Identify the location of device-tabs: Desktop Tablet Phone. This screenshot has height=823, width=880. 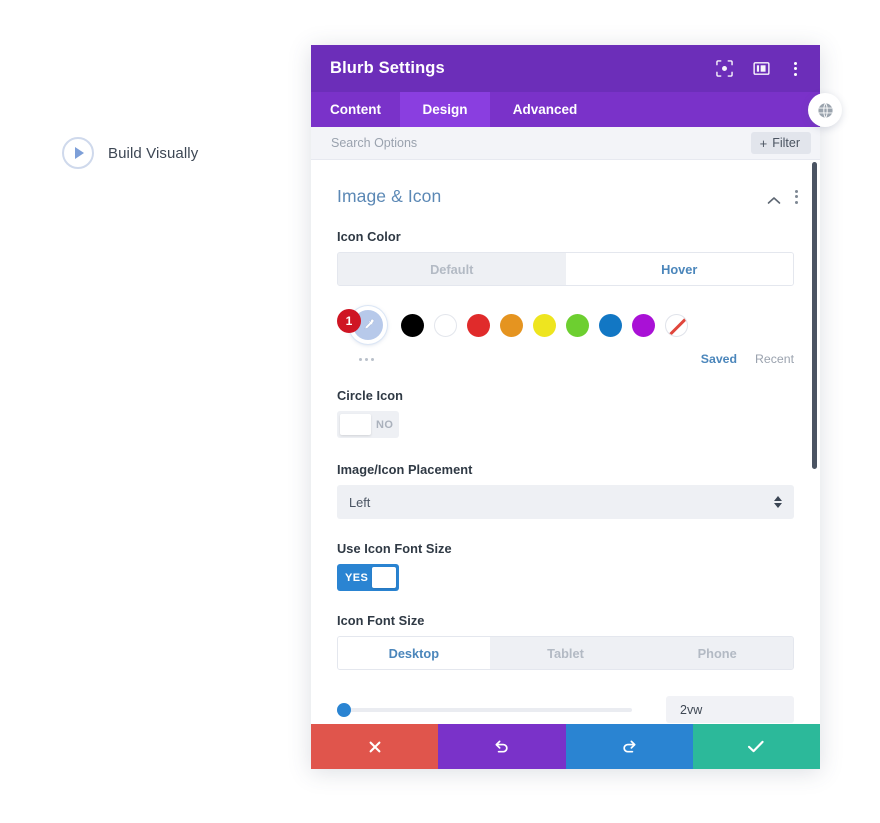
(565, 653).